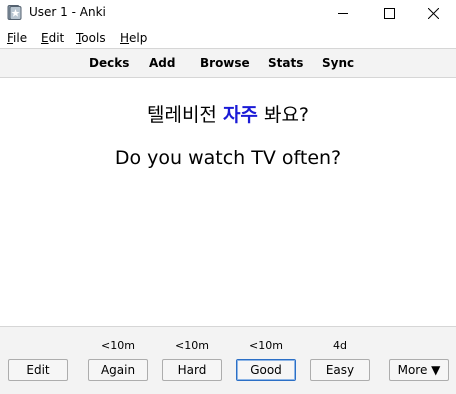 This screenshot has width=456, height=394. What do you see at coordinates (228, 158) in the screenshot?
I see `card-back: Do you watch TV often?` at bounding box center [228, 158].